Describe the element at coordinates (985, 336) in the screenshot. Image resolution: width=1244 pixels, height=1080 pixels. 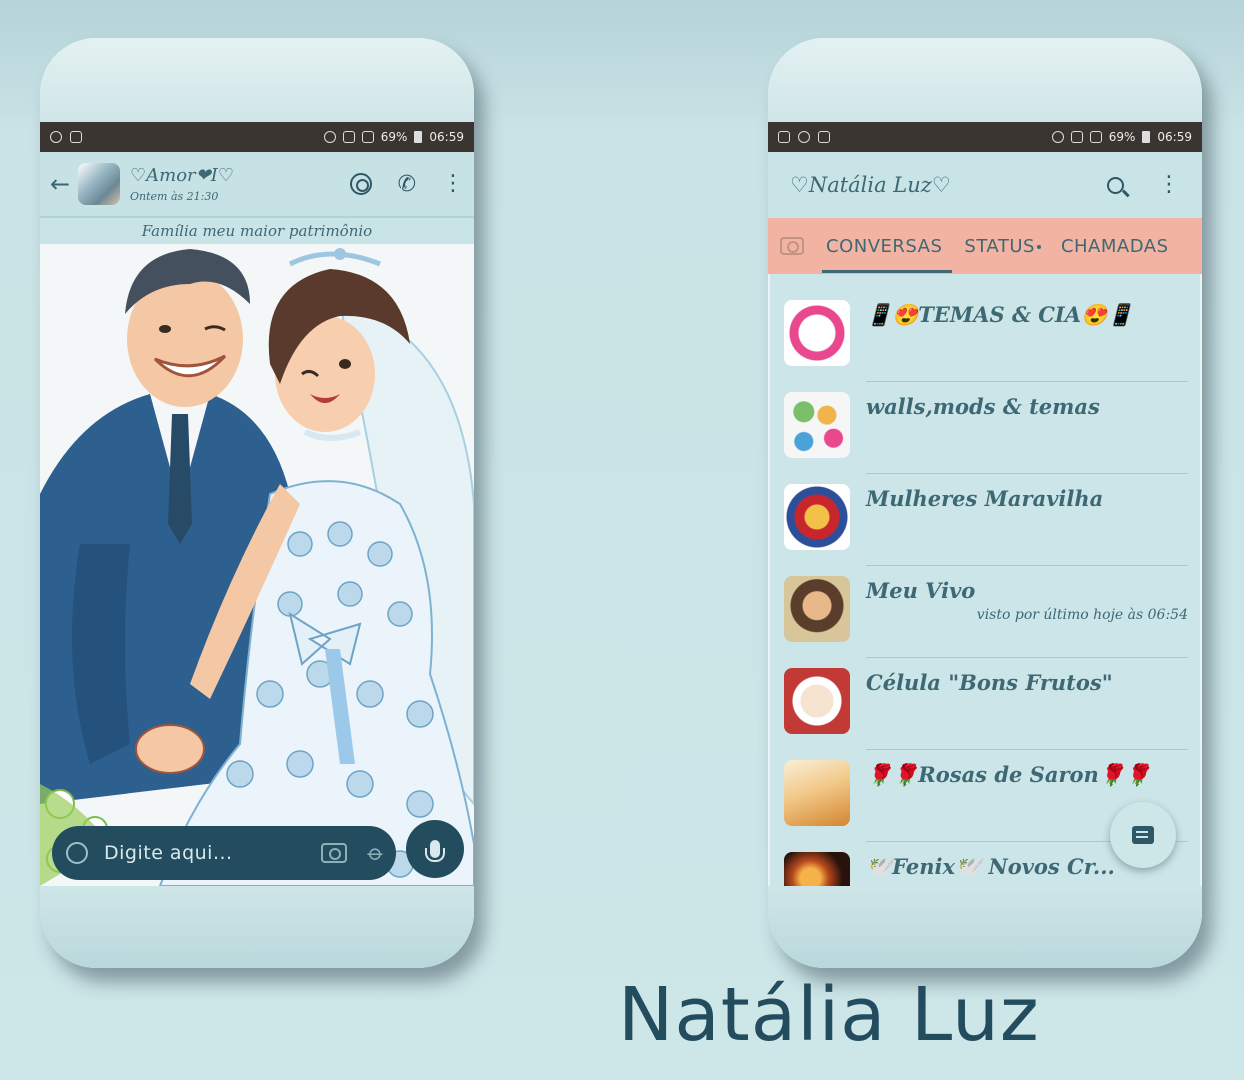
I see `list-item: 📱😍TEMAS & CIA😍📱` at that location.